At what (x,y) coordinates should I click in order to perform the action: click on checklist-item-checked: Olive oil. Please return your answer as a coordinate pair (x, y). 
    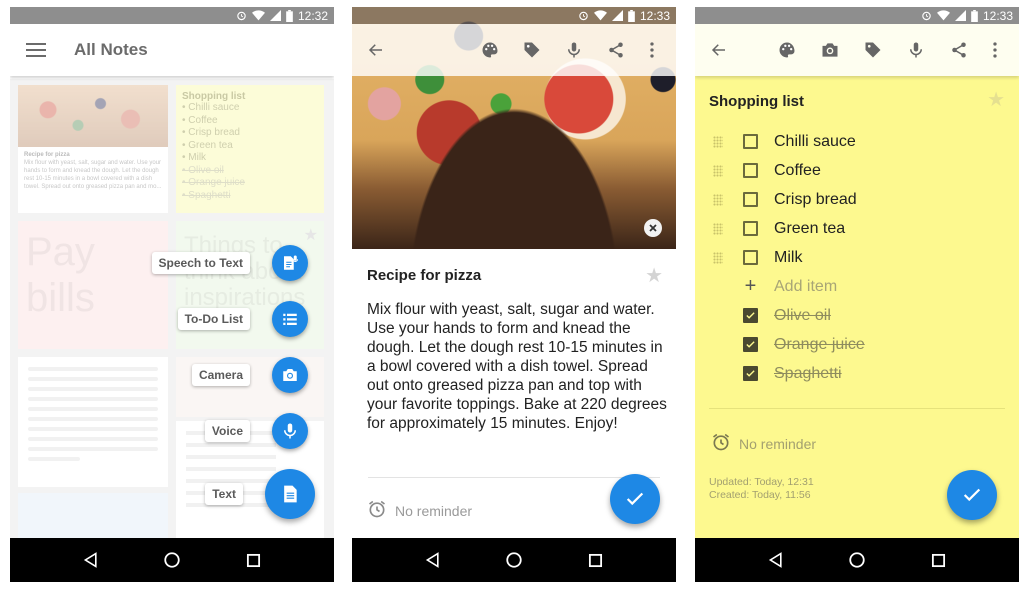
    Looking at the image, I should click on (857, 315).